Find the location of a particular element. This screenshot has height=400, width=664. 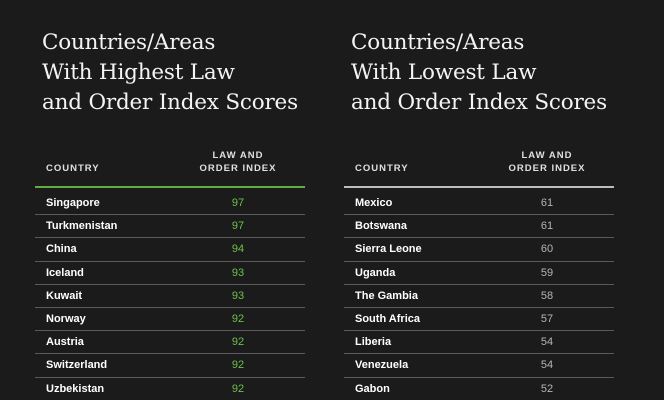

highest-row-country: Singapore is located at coordinates (73, 203).